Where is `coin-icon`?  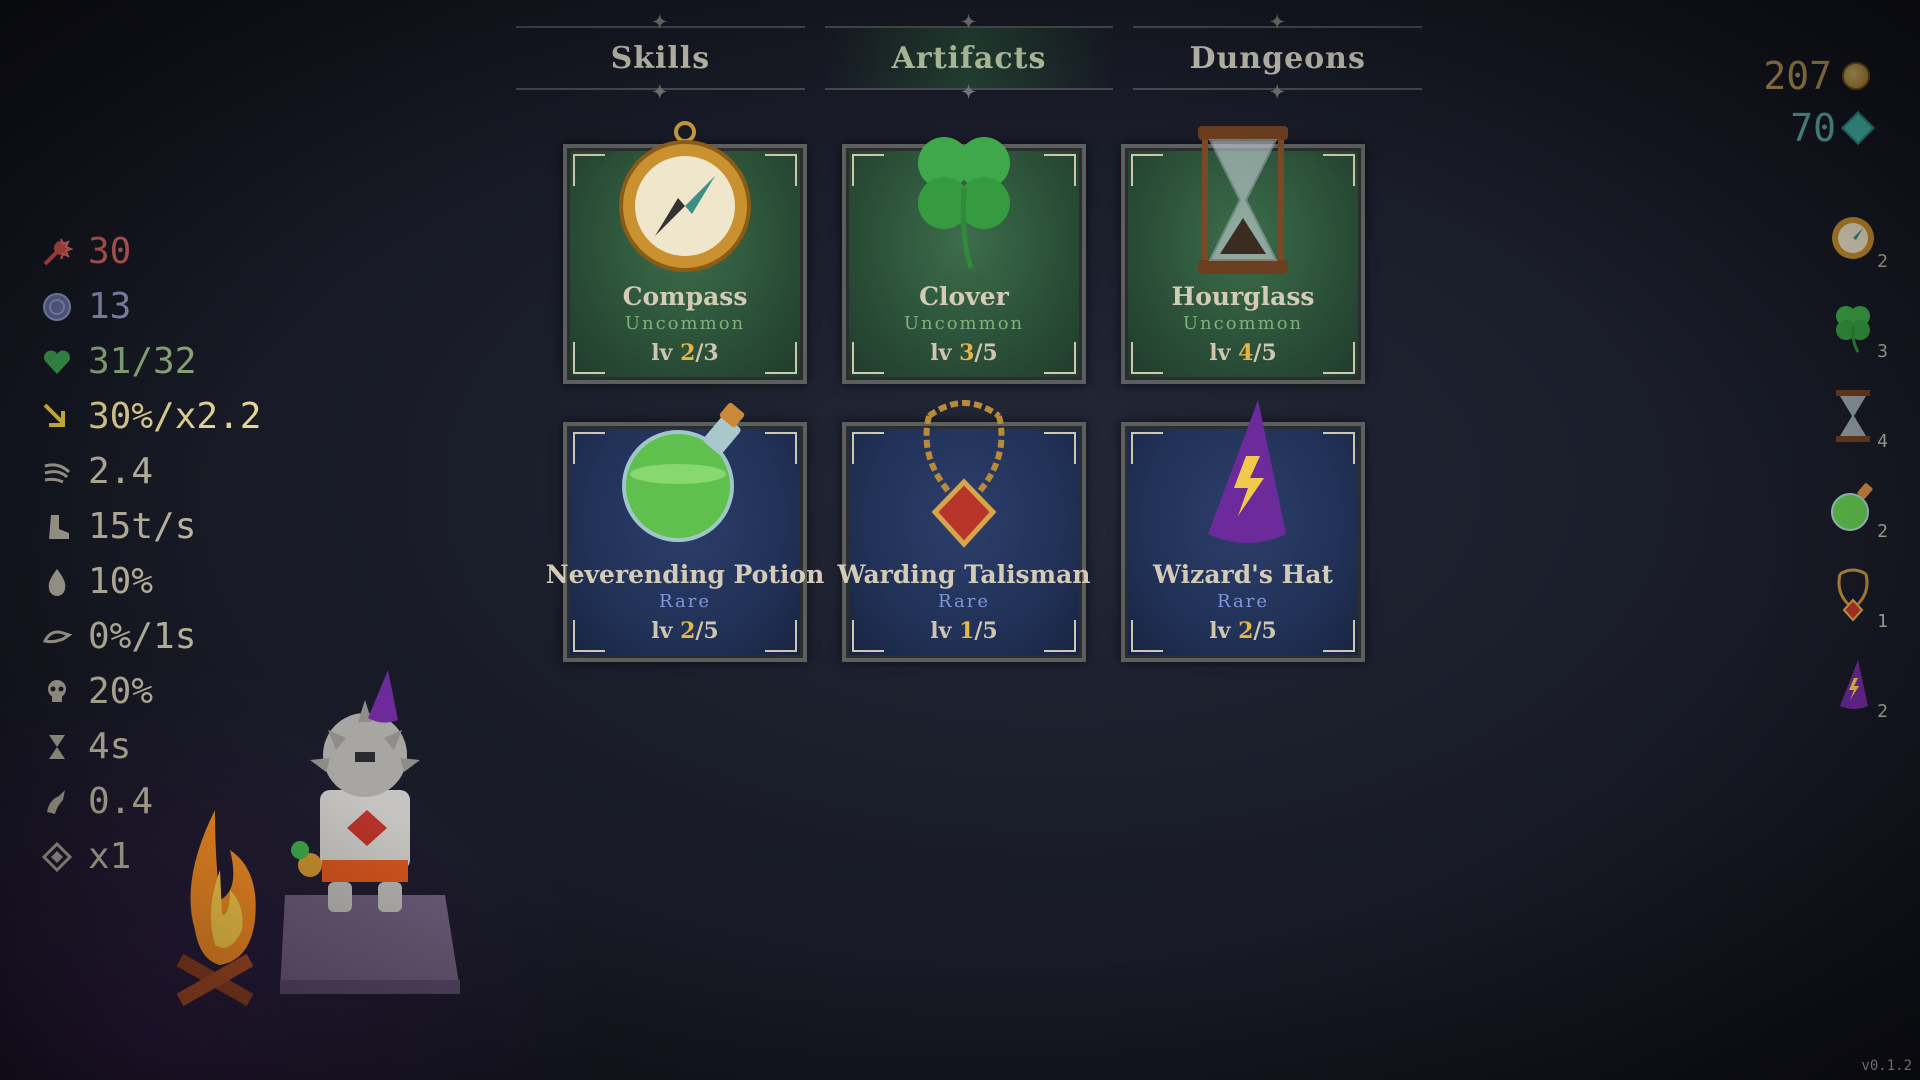 coin-icon is located at coordinates (1856, 76).